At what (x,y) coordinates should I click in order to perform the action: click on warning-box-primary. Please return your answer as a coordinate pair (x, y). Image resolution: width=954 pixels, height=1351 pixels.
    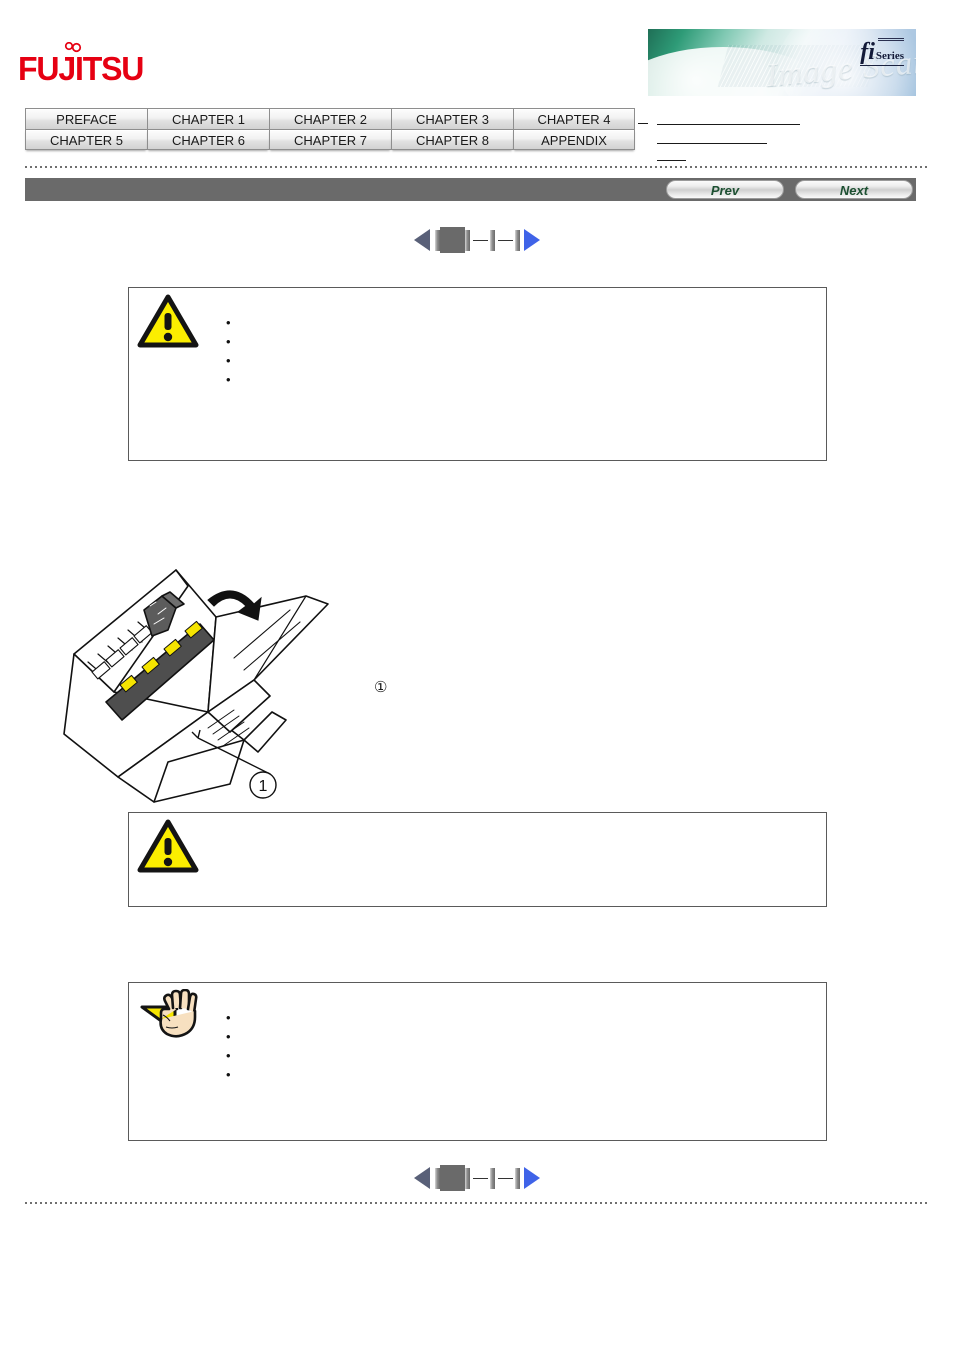
    Looking at the image, I should click on (477, 374).